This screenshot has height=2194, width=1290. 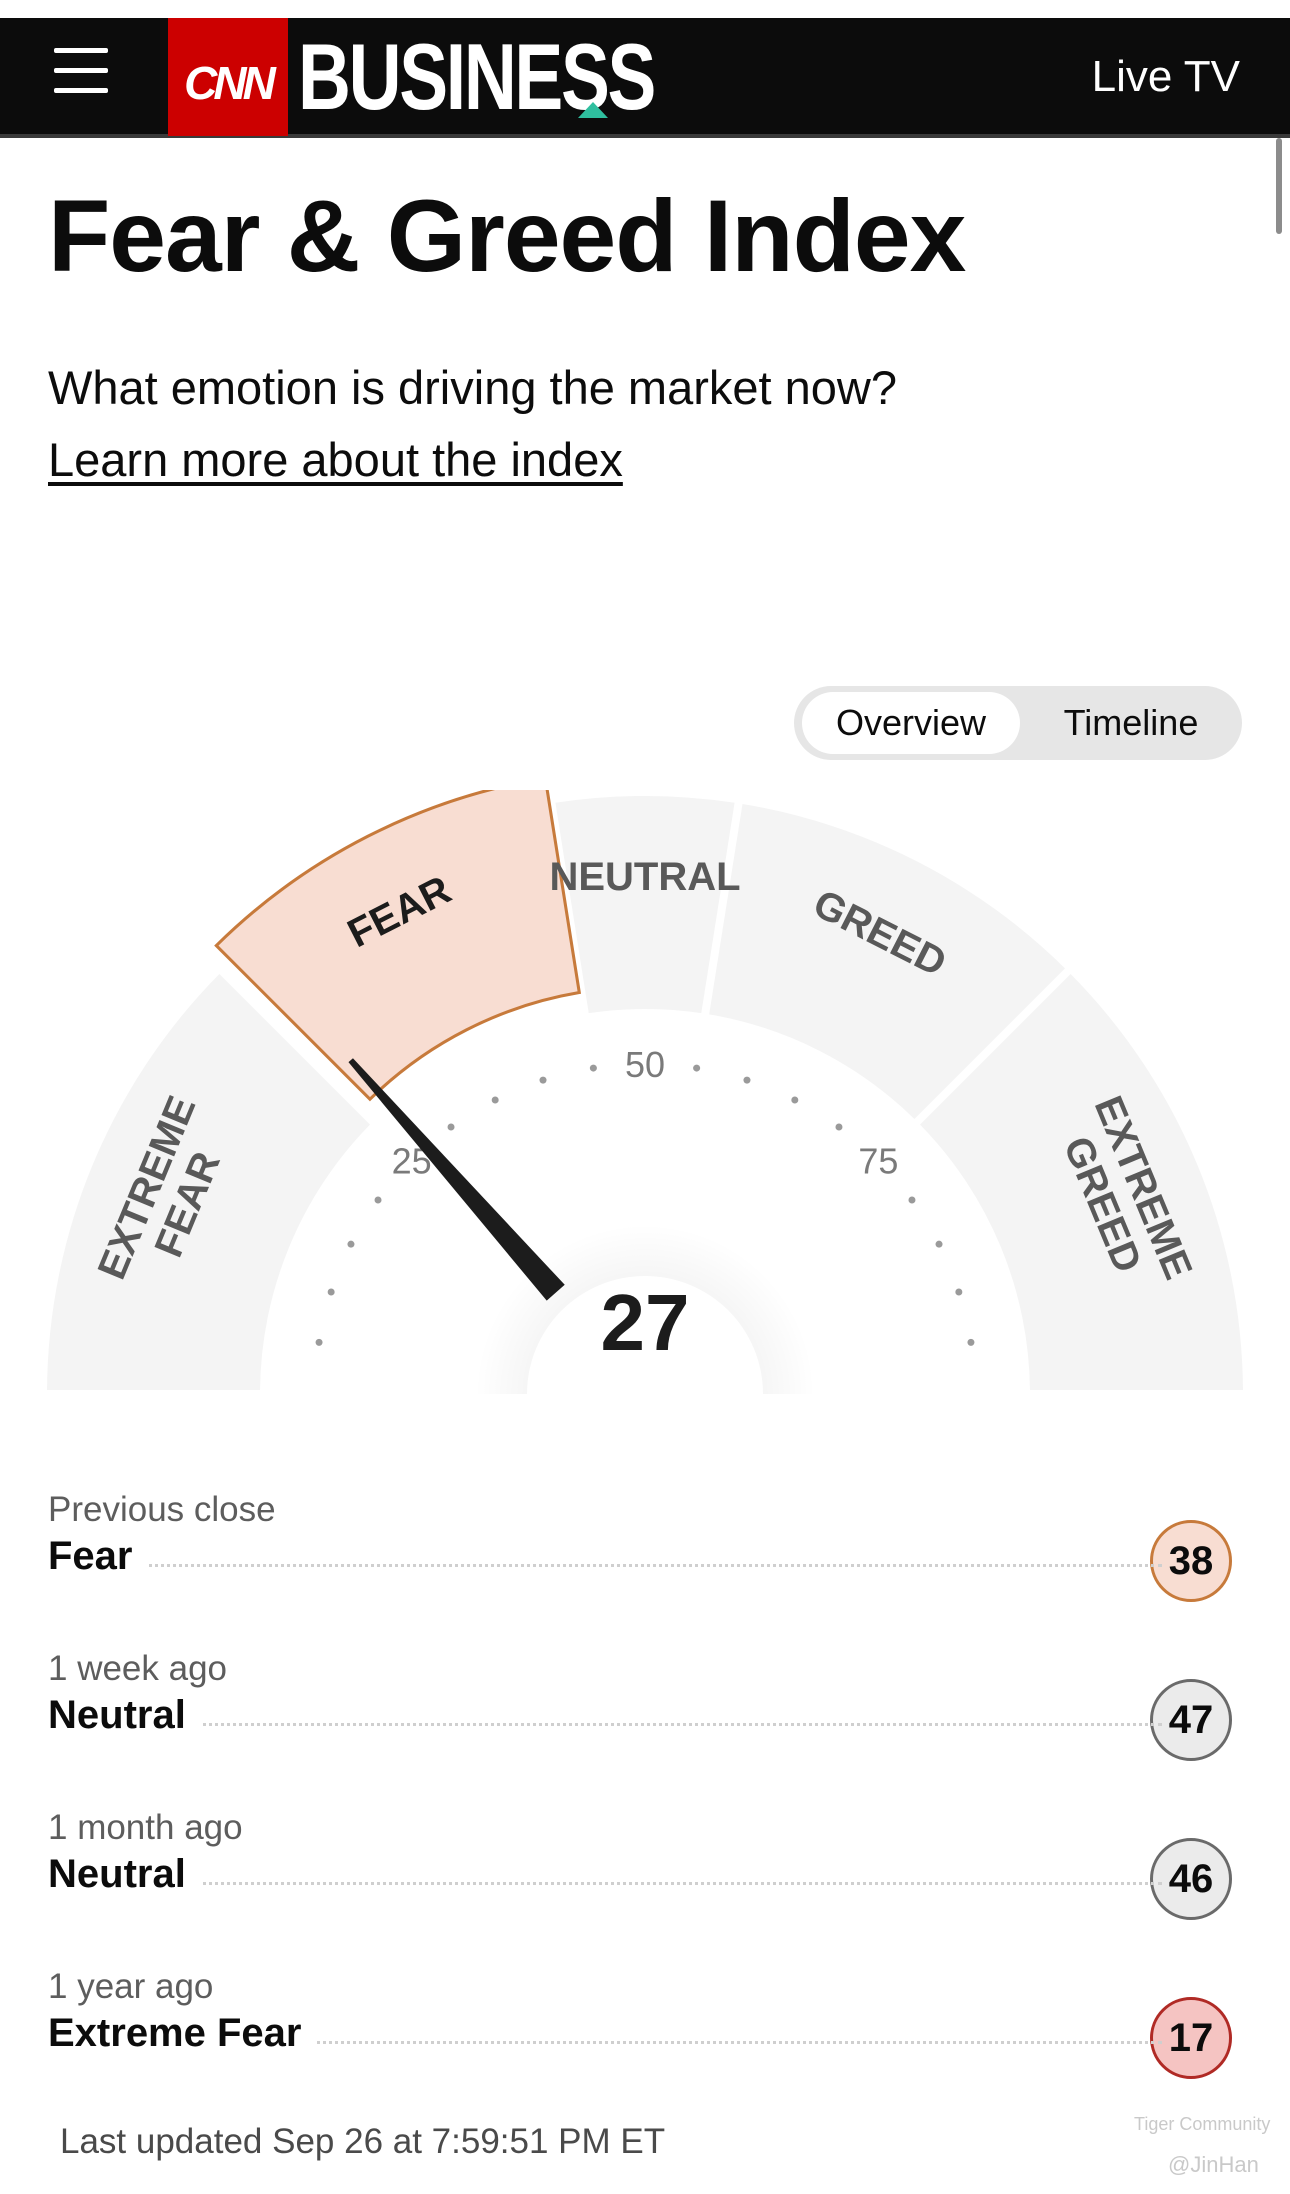 What do you see at coordinates (182, 2033) in the screenshot?
I see `history-label: Extreme Fear` at bounding box center [182, 2033].